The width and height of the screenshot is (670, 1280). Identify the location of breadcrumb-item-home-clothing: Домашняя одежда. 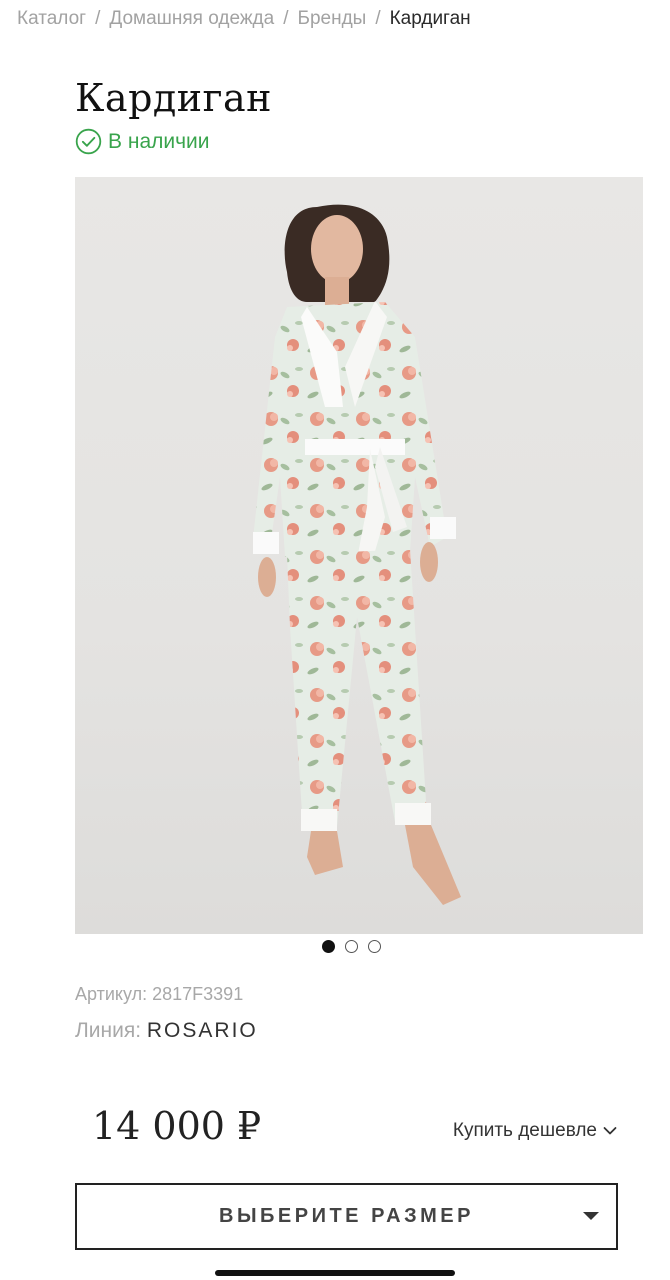
(191, 18).